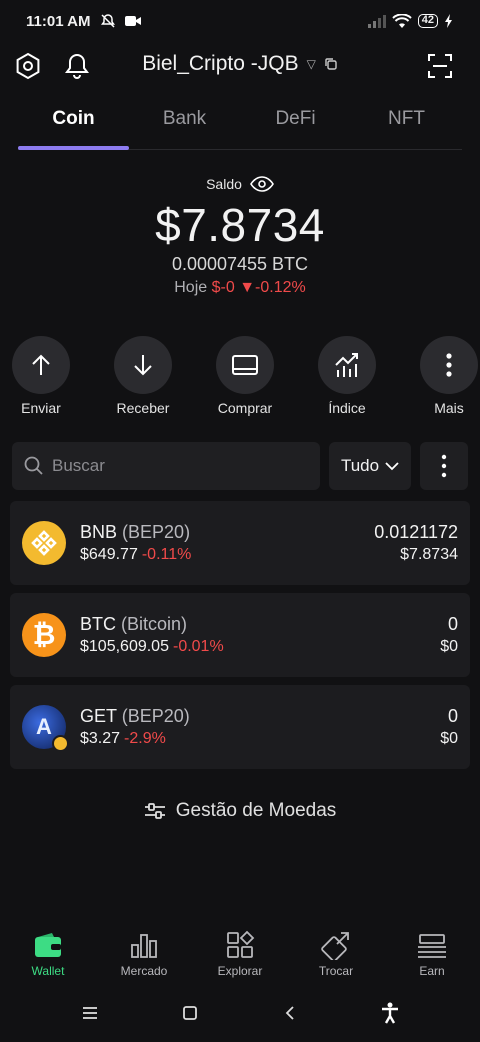 Image resolution: width=480 pixels, height=1042 pixels. I want to click on index-label: Índice, so click(347, 408).